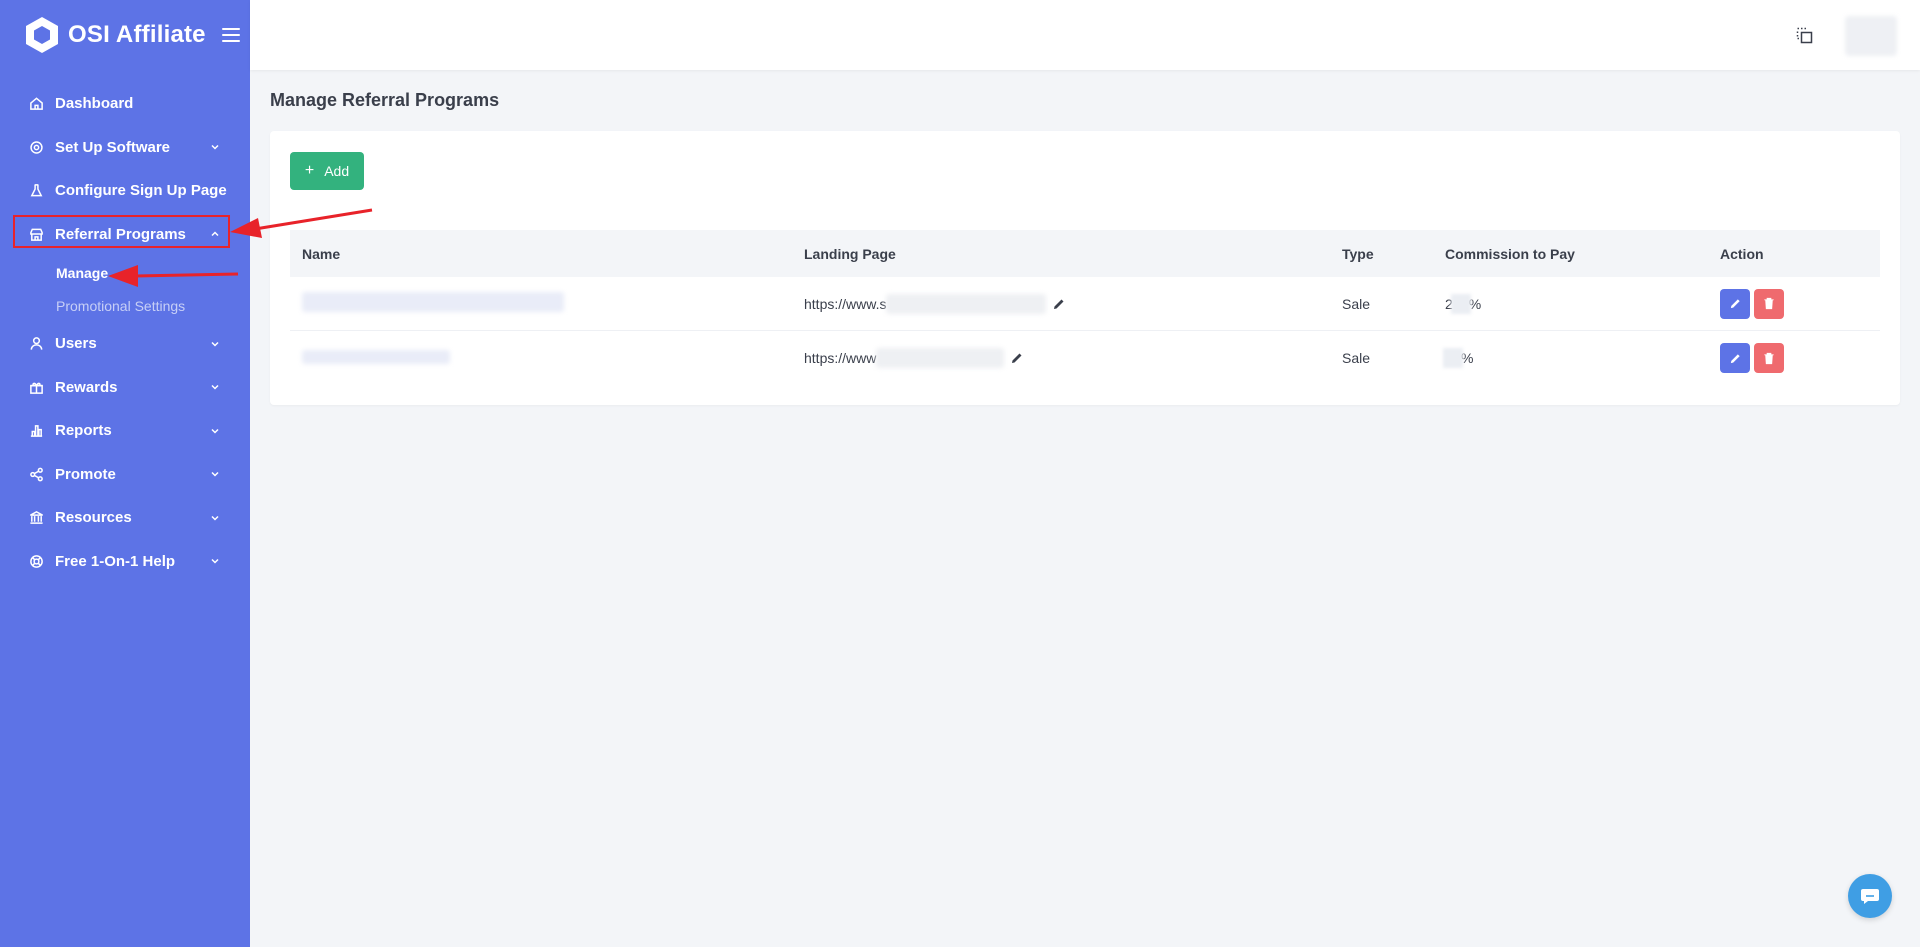  I want to click on sidebar-item-resources: Resources, so click(125, 518).